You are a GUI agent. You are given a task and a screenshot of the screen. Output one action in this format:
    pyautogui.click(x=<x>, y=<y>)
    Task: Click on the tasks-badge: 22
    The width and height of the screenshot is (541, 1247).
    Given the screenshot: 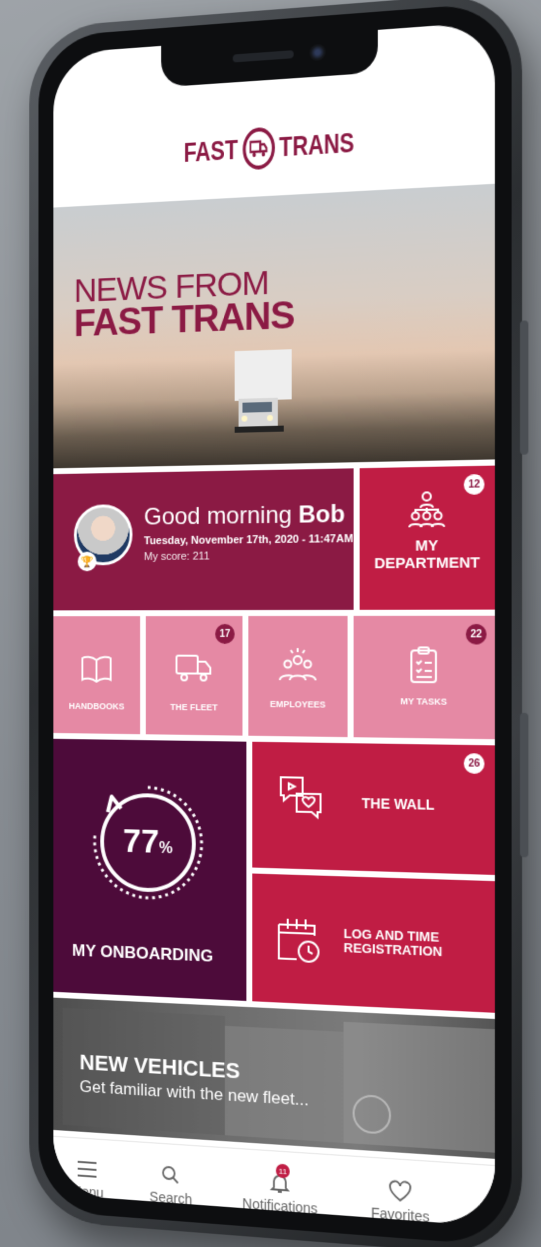 What is the action you would take?
    pyautogui.click(x=476, y=634)
    